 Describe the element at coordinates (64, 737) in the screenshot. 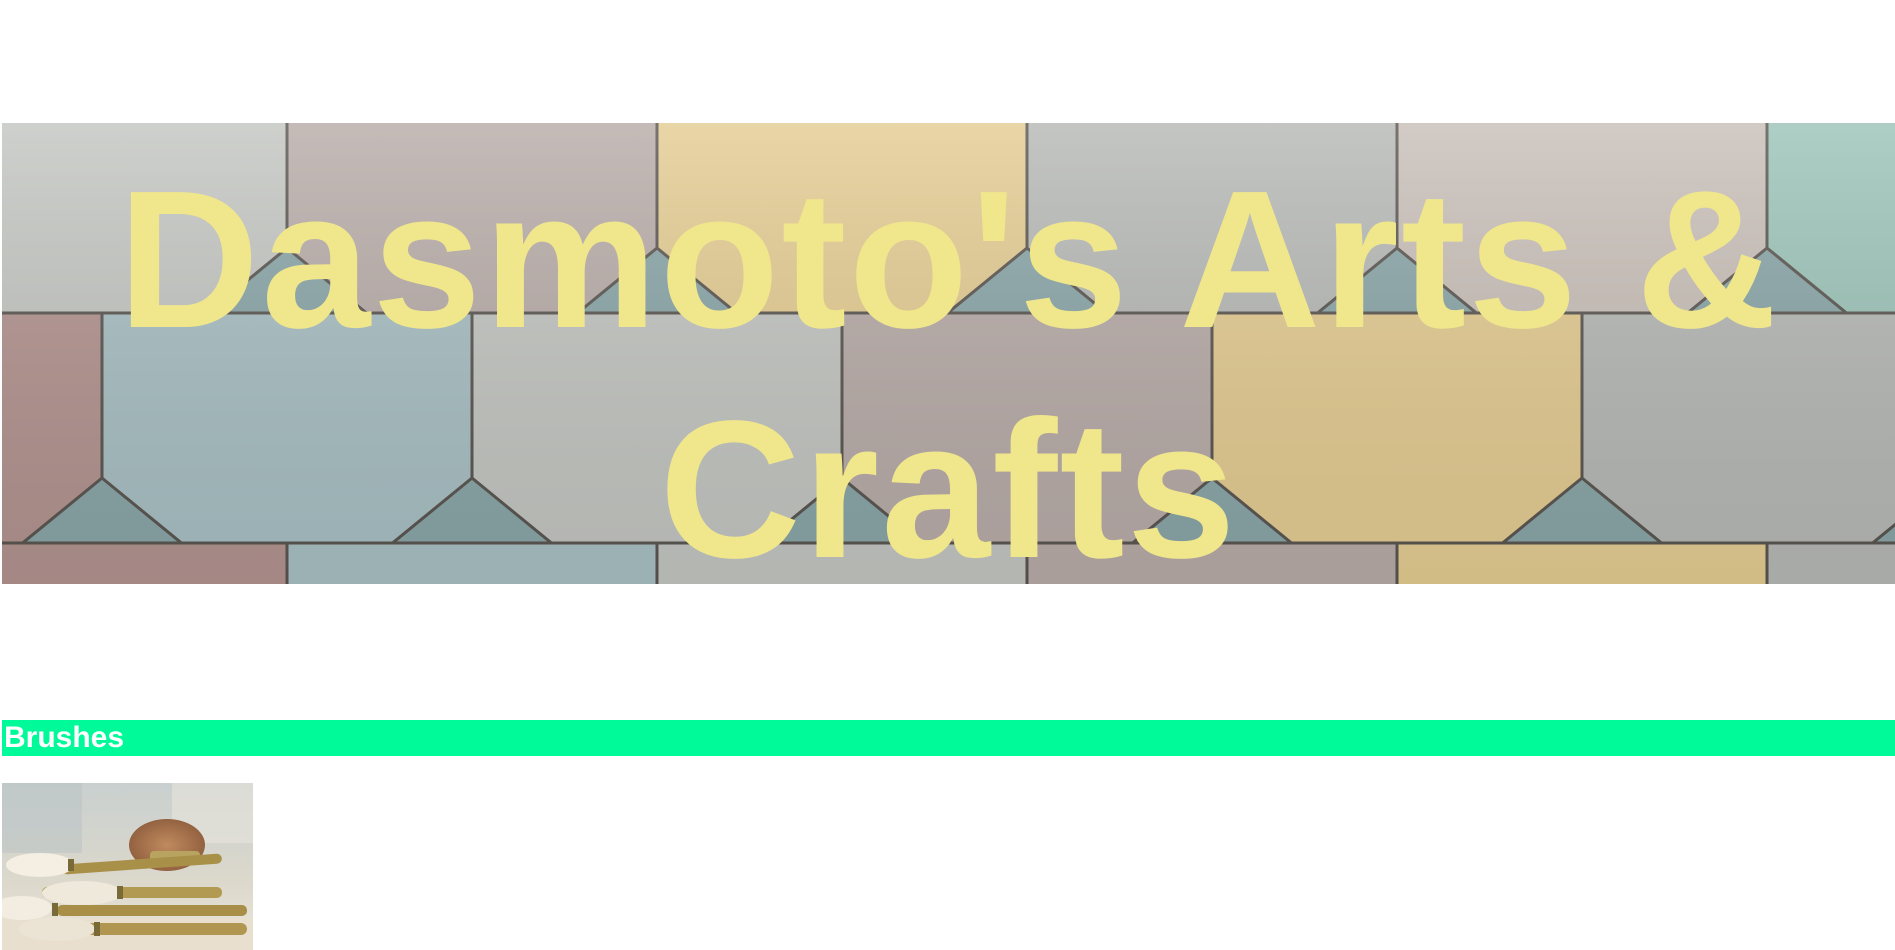

I see `section-heading: Brushes` at that location.